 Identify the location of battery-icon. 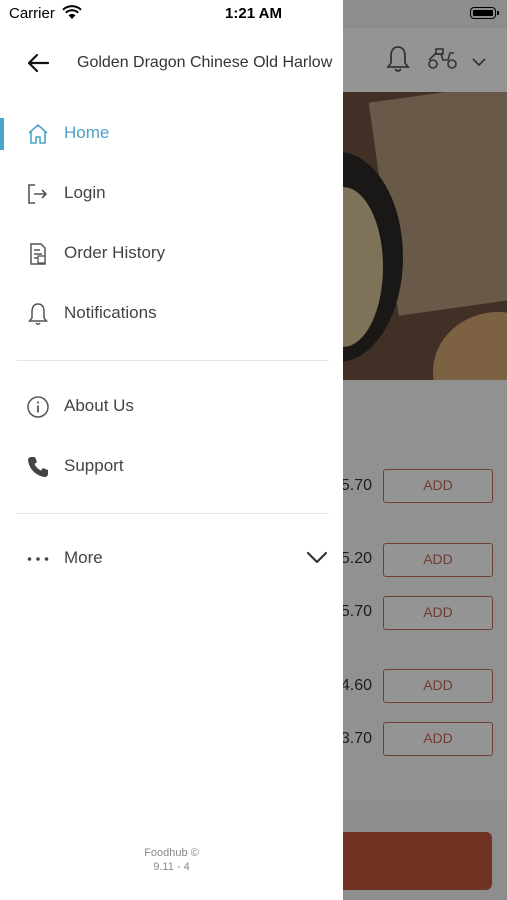
(484, 13).